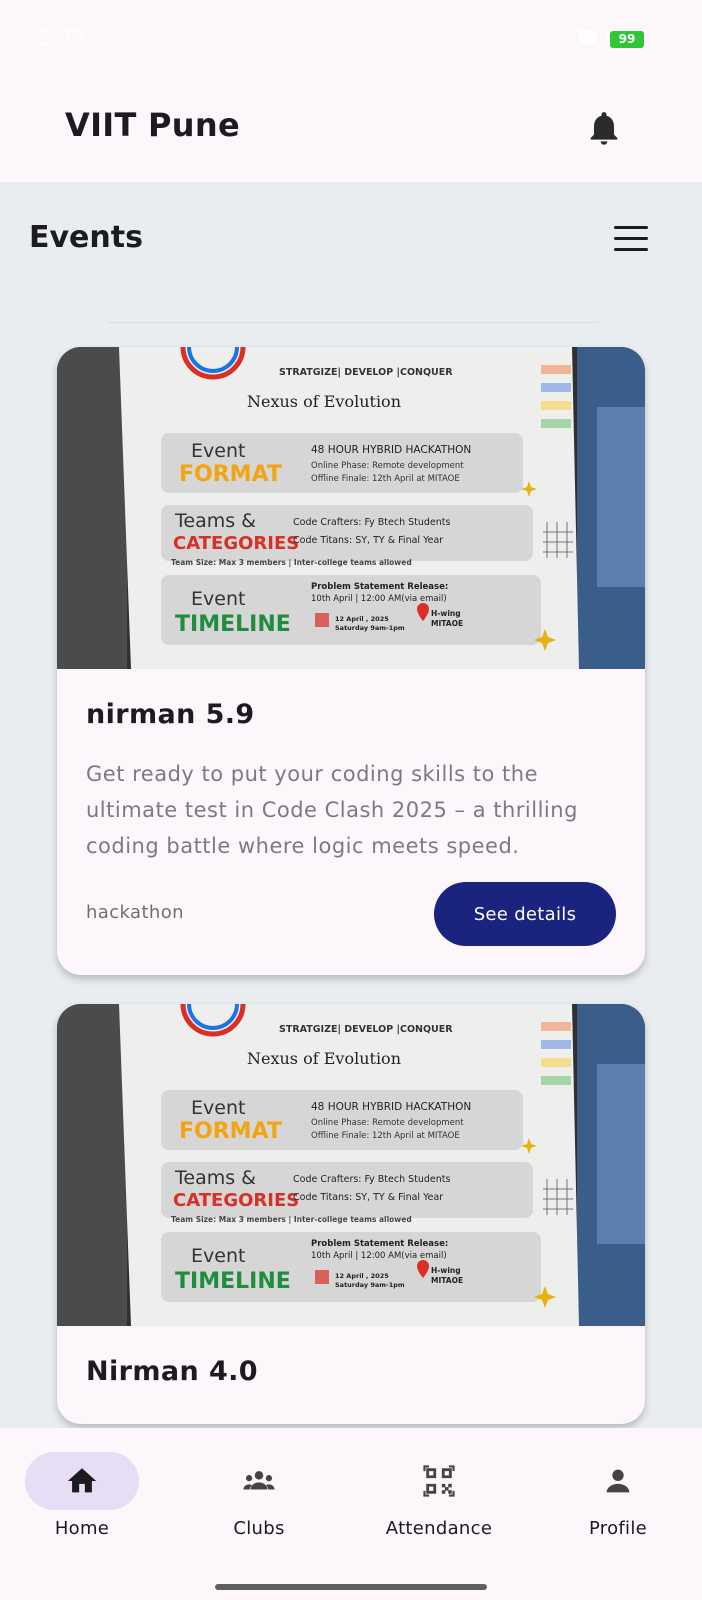  I want to click on event-title: Nirman 4.0, so click(172, 1371).